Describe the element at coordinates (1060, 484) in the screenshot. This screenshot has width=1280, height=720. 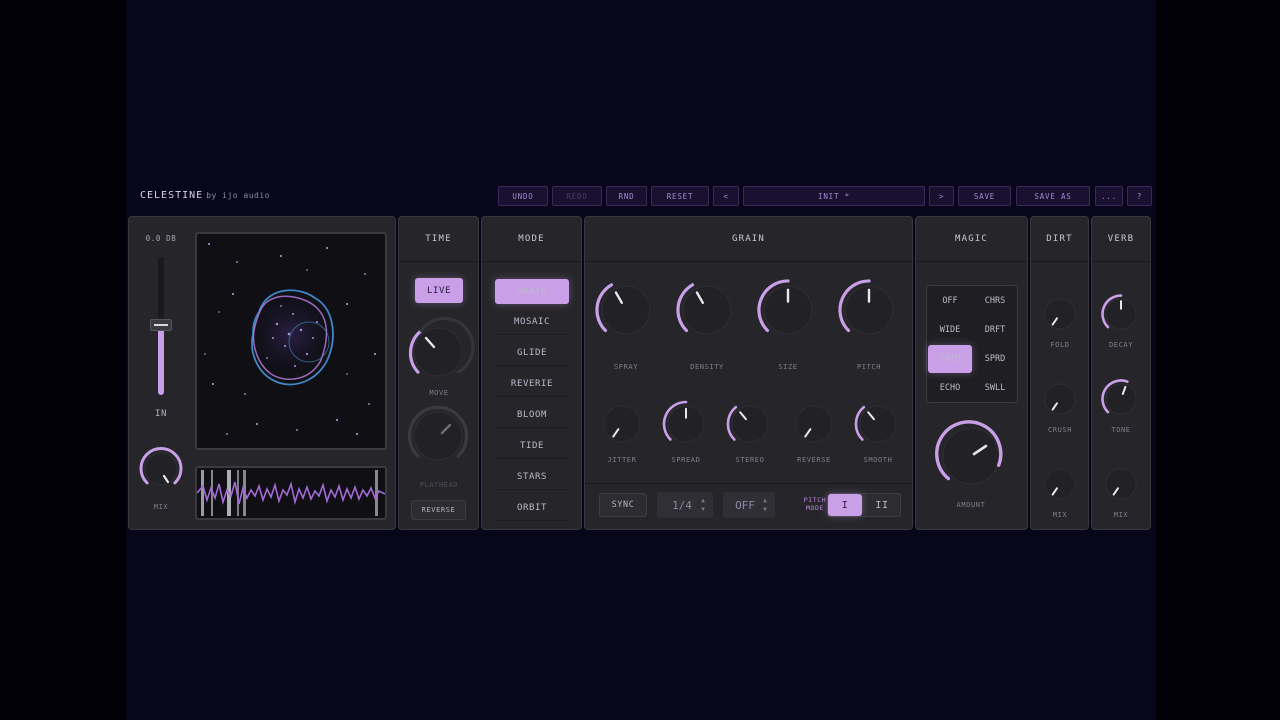
I see `dirt-mix-knob` at that location.